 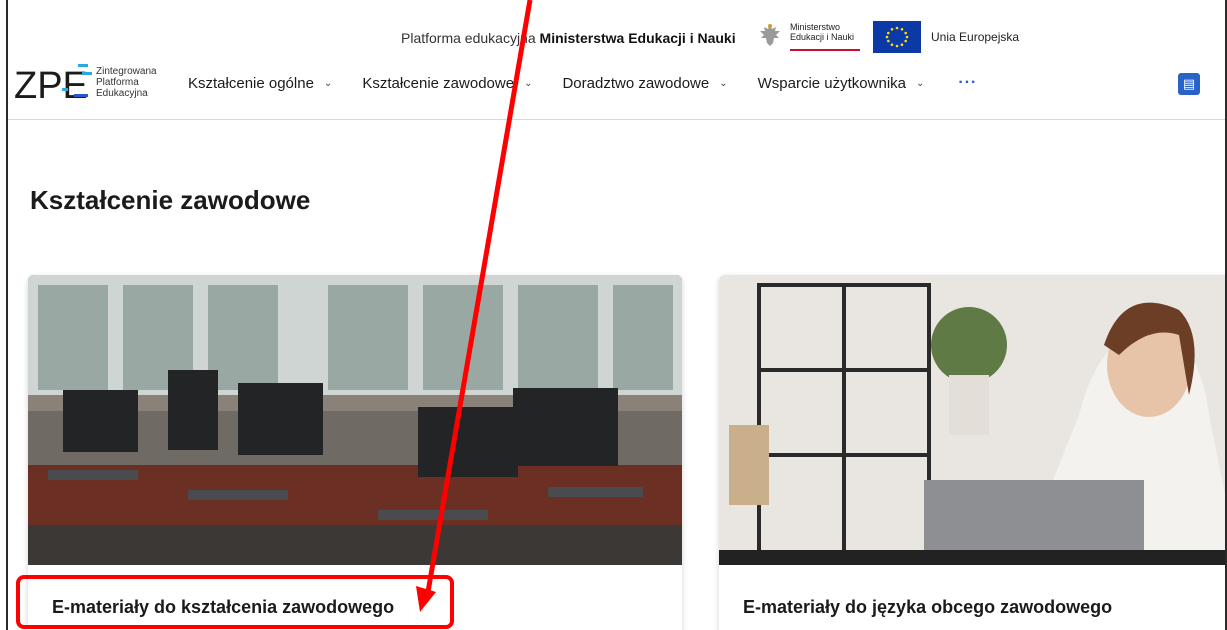 I want to click on card-title: E-materiały do języka obcego zawodowego, so click(x=927, y=607).